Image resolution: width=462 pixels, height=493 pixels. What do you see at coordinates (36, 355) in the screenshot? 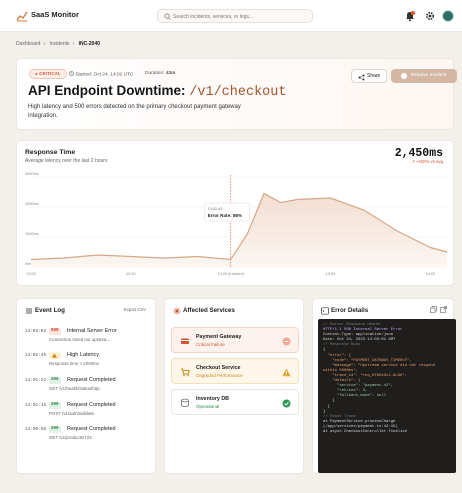
I see `log-time: 14:02:45` at bounding box center [36, 355].